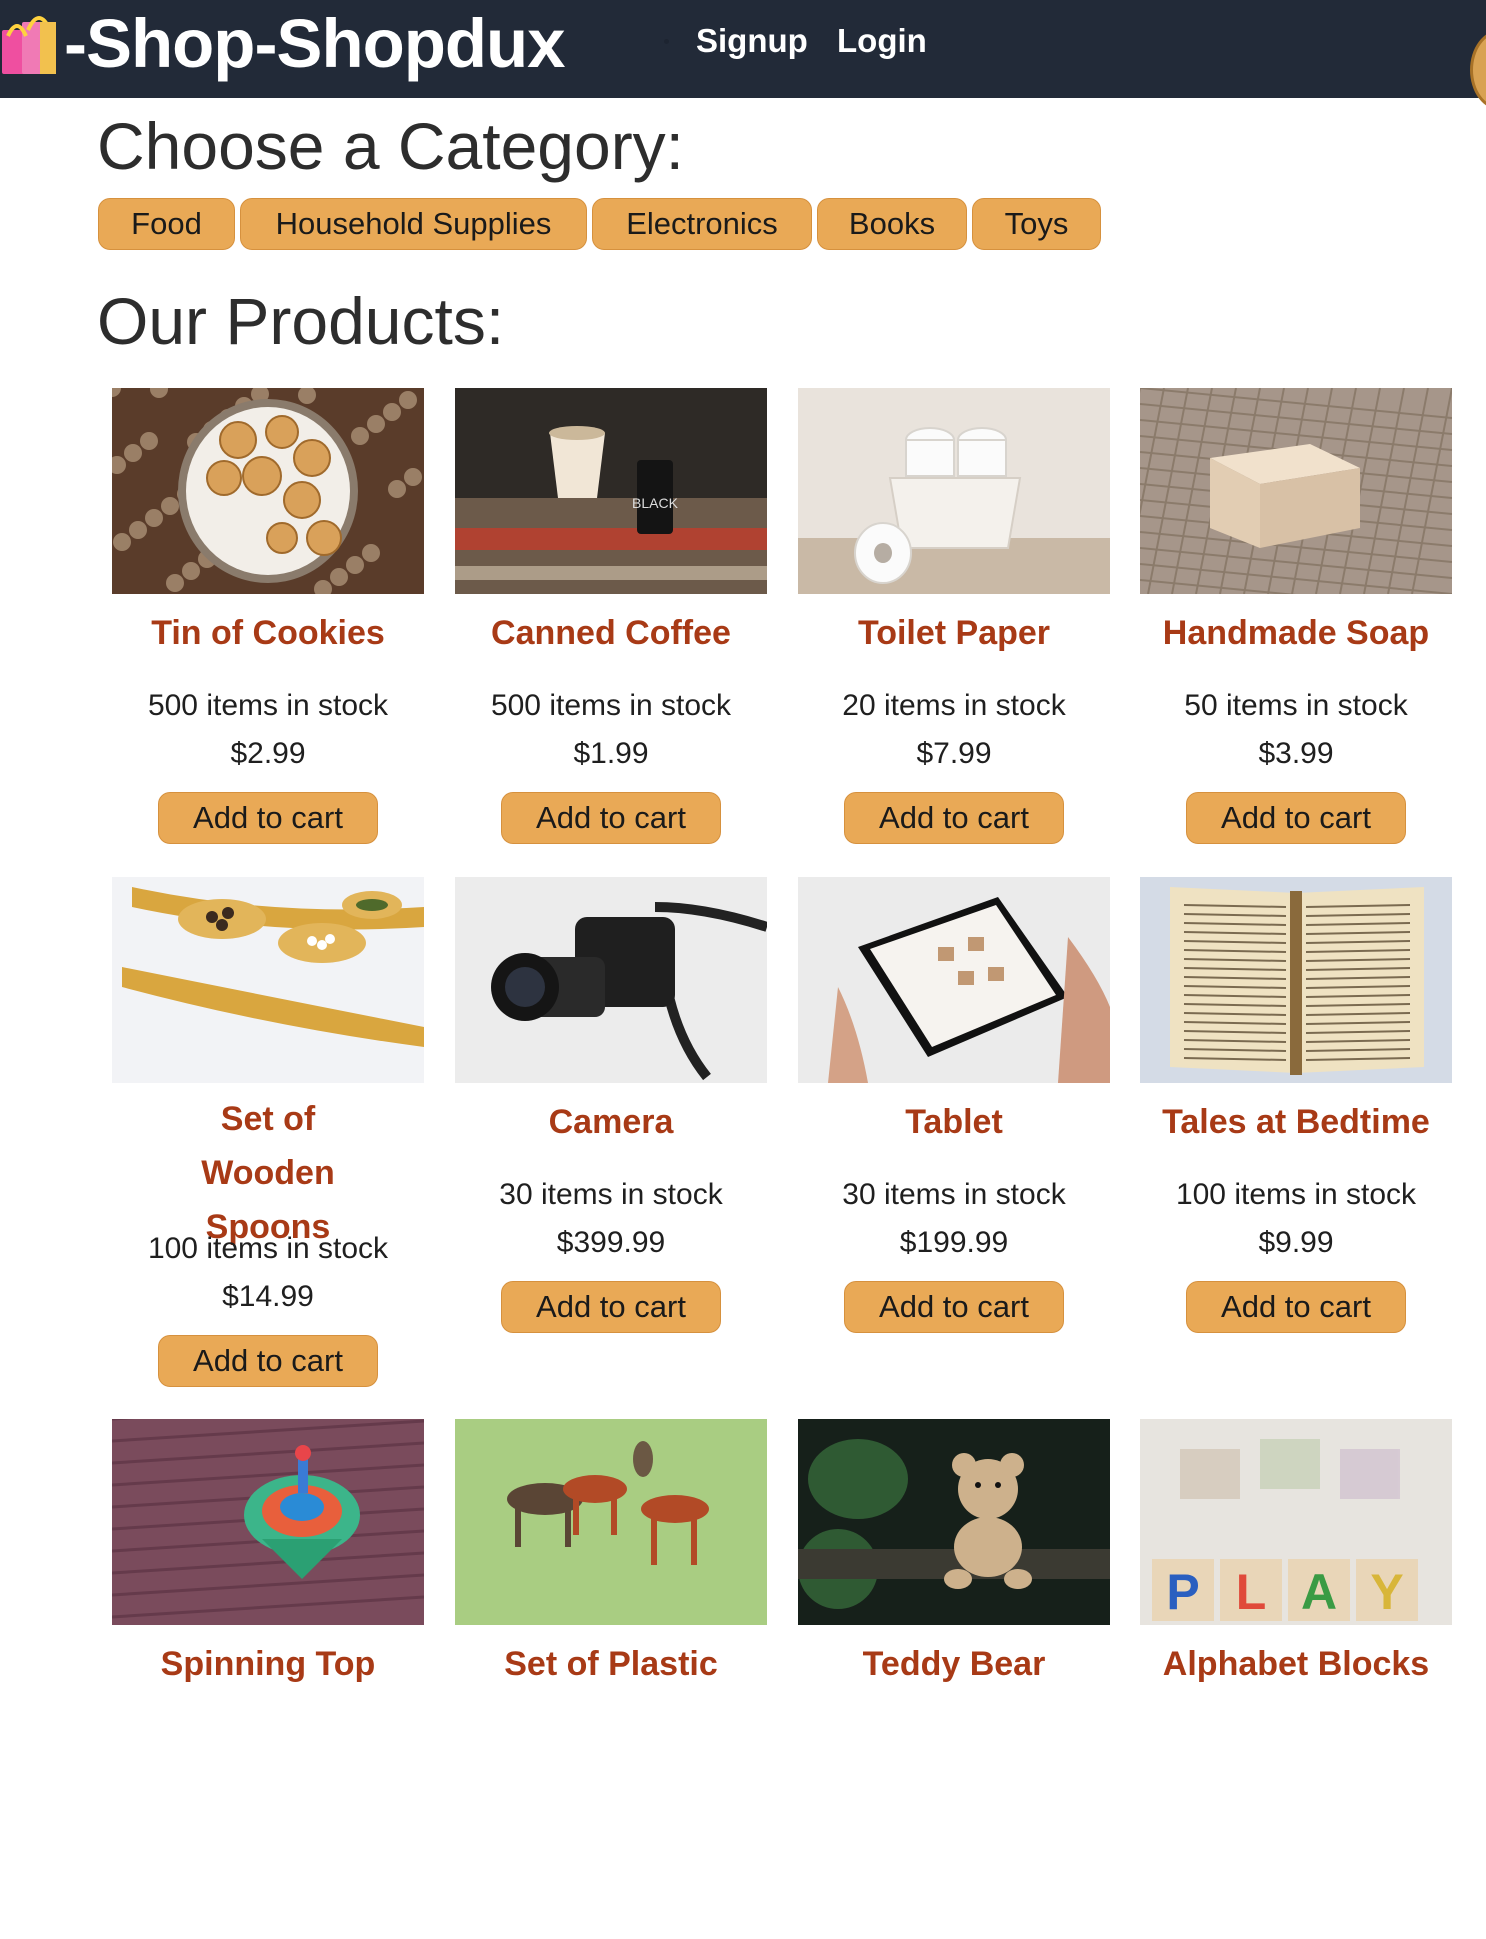 The width and height of the screenshot is (1486, 1939). Describe the element at coordinates (954, 1122) in the screenshot. I see `product-name: Tablet` at that location.